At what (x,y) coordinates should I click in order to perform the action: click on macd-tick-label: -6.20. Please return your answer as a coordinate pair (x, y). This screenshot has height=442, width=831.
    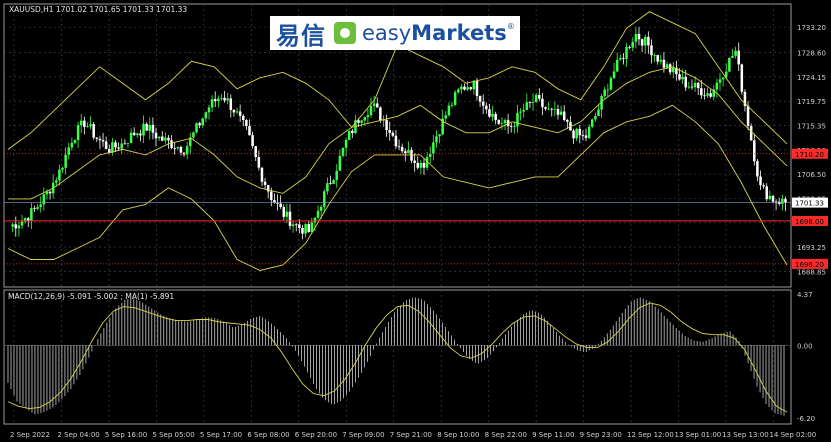
    Looking at the image, I should click on (806, 419).